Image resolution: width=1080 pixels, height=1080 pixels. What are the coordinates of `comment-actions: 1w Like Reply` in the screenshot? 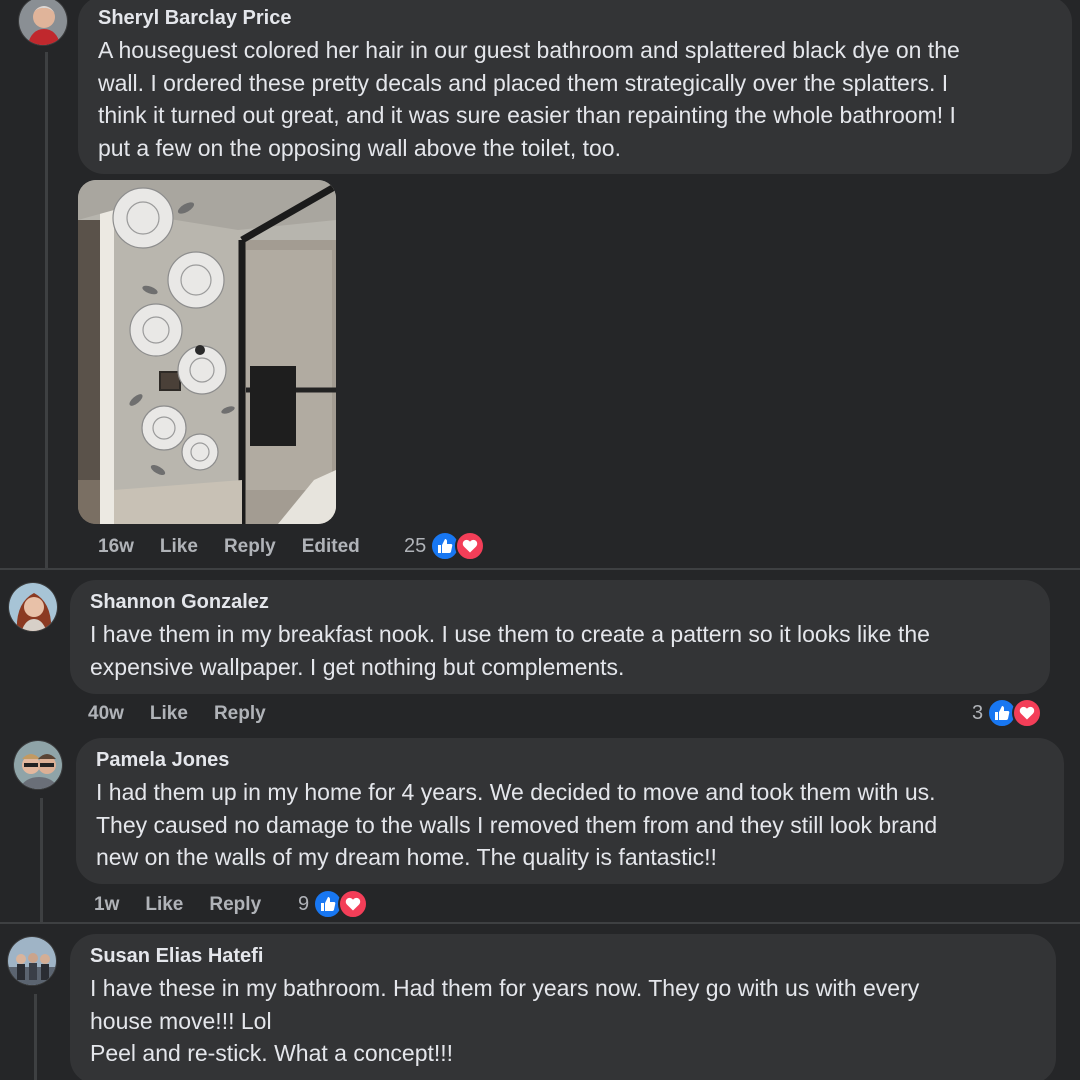 It's located at (177, 905).